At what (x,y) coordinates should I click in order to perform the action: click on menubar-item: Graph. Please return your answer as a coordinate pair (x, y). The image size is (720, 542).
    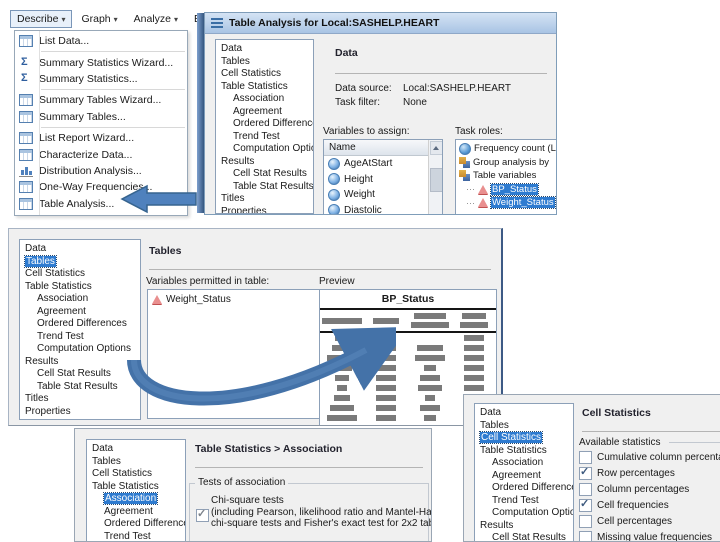
    Looking at the image, I should click on (99, 19).